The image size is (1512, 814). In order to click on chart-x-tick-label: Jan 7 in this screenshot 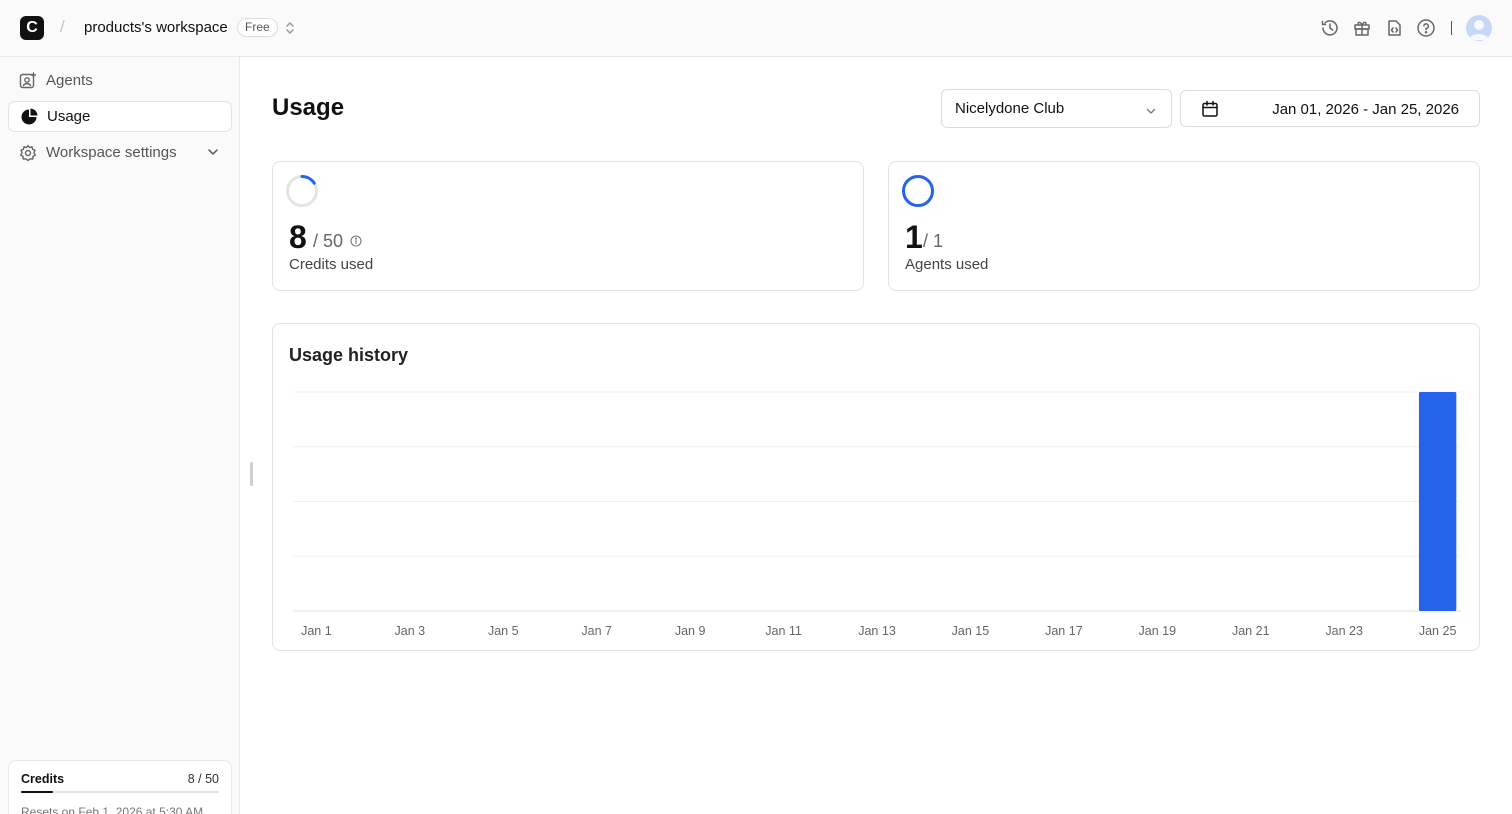, I will do `click(596, 631)`.